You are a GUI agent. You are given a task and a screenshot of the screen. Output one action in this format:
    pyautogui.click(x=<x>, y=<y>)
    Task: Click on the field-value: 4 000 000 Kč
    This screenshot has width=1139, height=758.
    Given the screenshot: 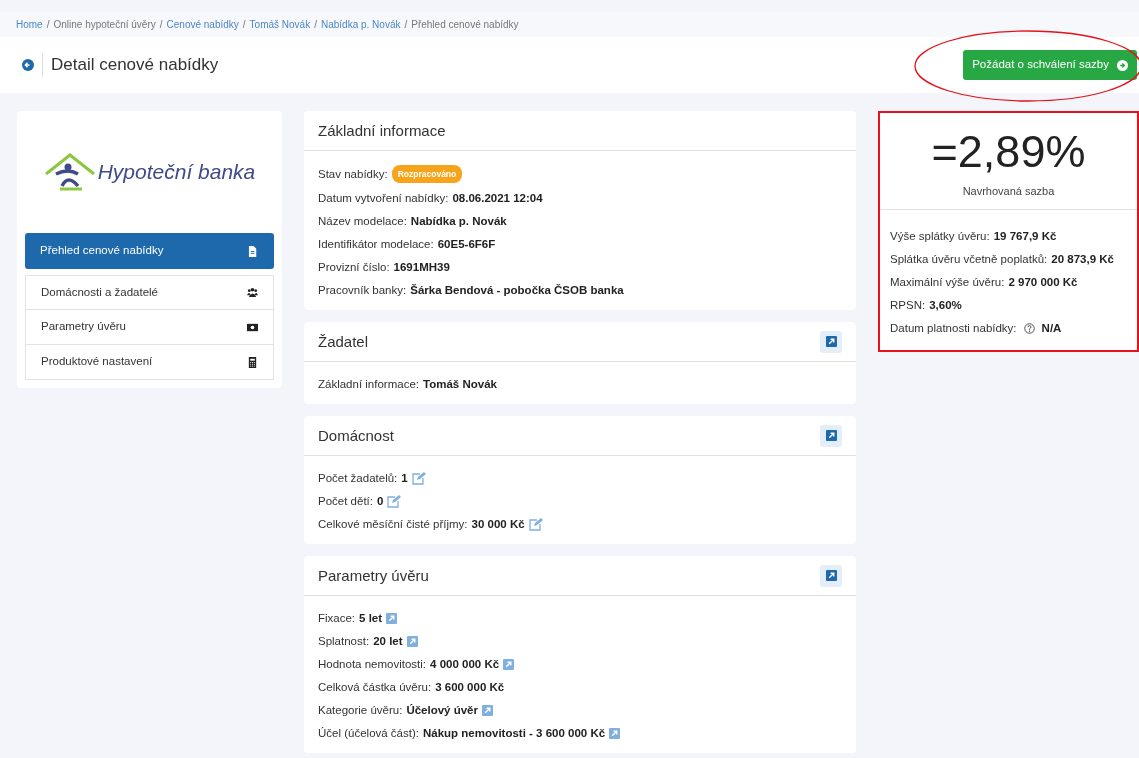 What is the action you would take?
    pyautogui.click(x=465, y=664)
    